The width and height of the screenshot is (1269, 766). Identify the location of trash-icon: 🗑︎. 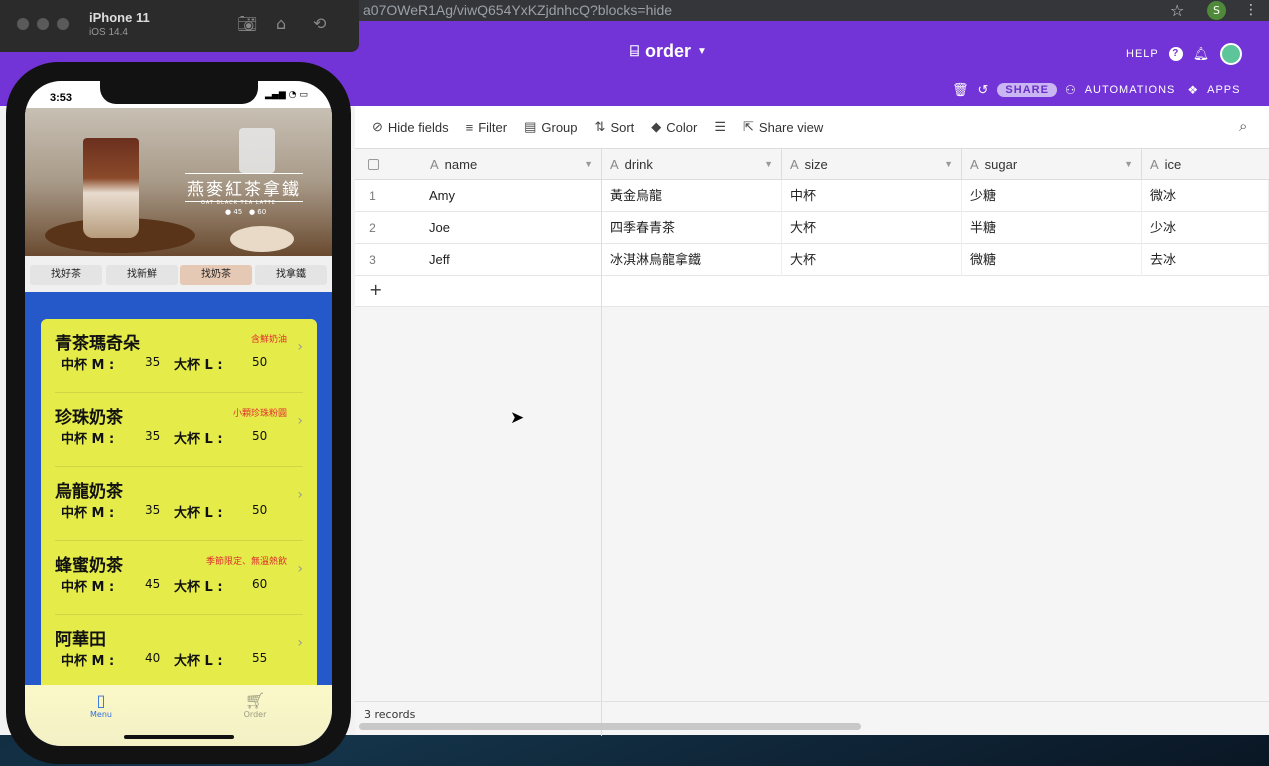
(961, 90).